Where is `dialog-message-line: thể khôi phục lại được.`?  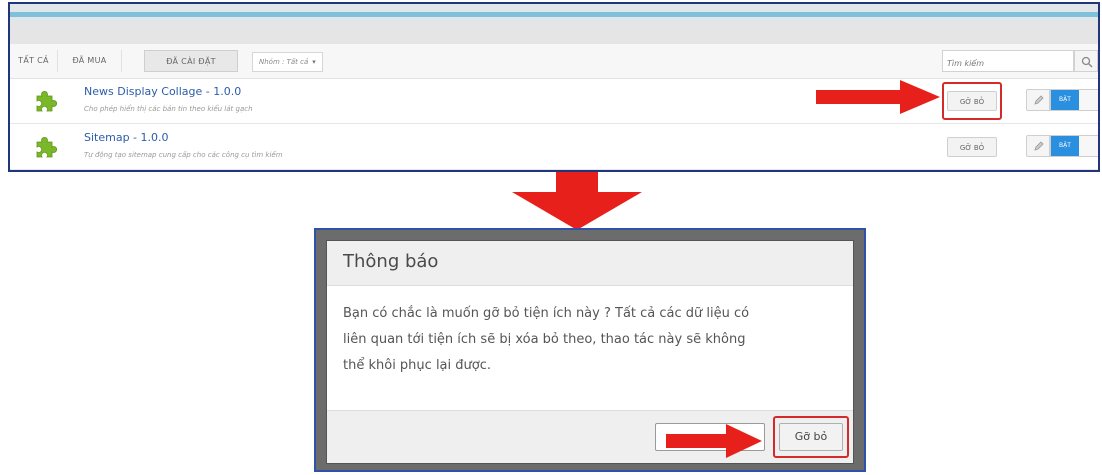 dialog-message-line: thể khôi phục lại được. is located at coordinates (417, 365).